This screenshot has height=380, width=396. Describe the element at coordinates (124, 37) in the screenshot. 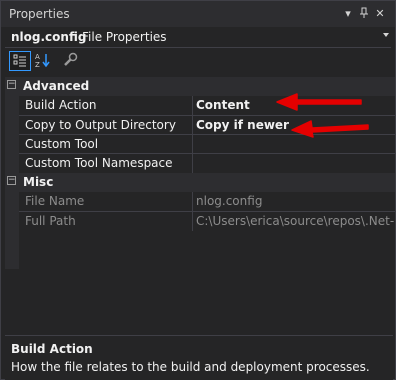

I see `selected-object-type: File Properties` at that location.